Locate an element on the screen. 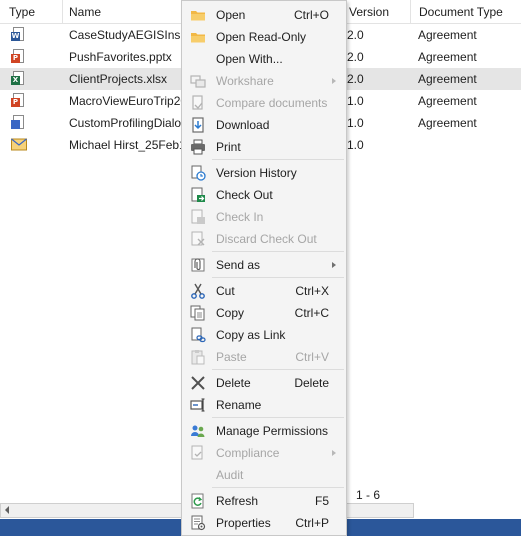 The height and width of the screenshot is (536, 521). menu-label: Cut is located at coordinates (225, 291).